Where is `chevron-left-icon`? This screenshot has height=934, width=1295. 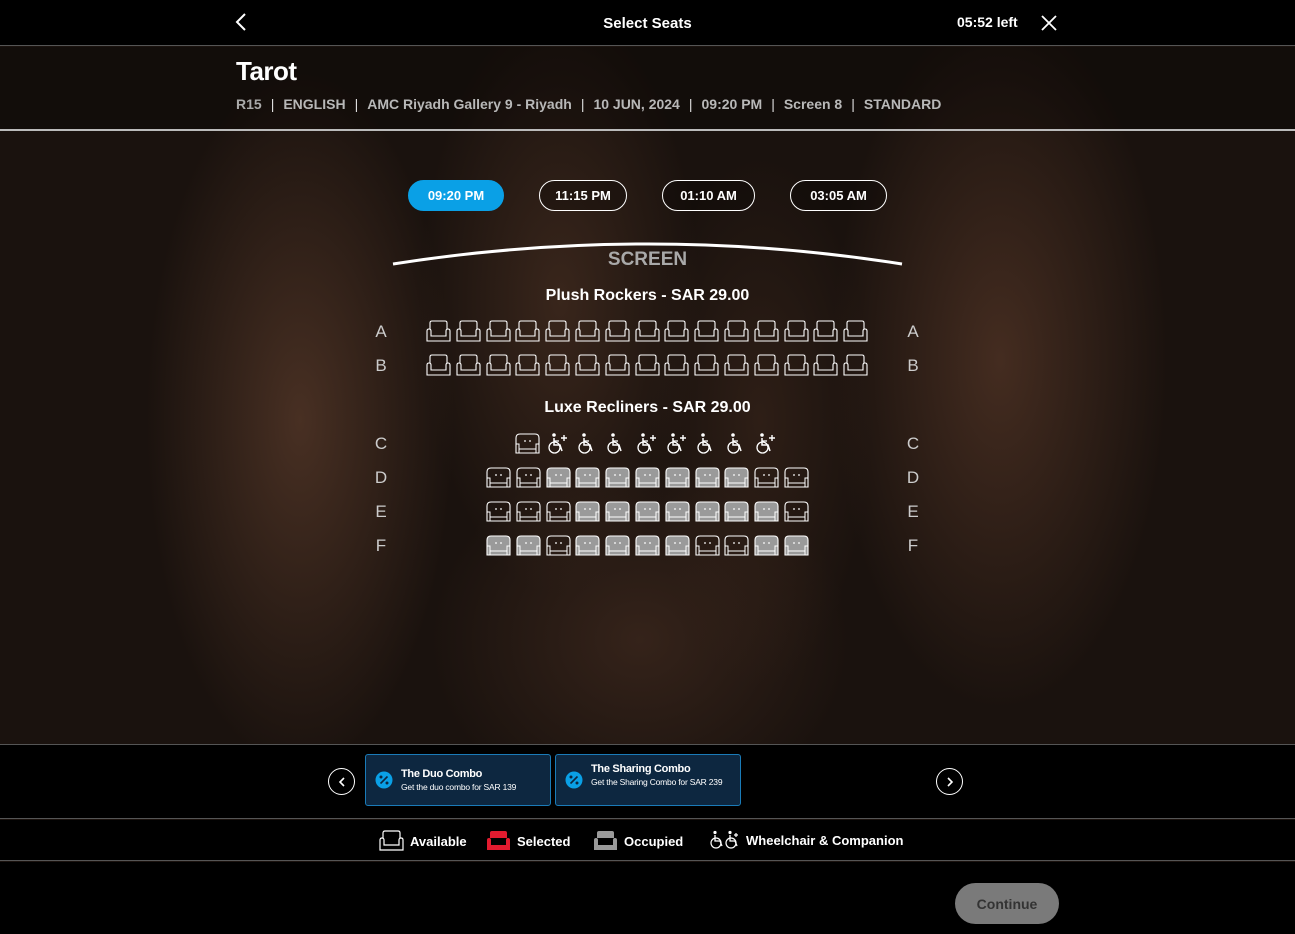 chevron-left-icon is located at coordinates (341, 781).